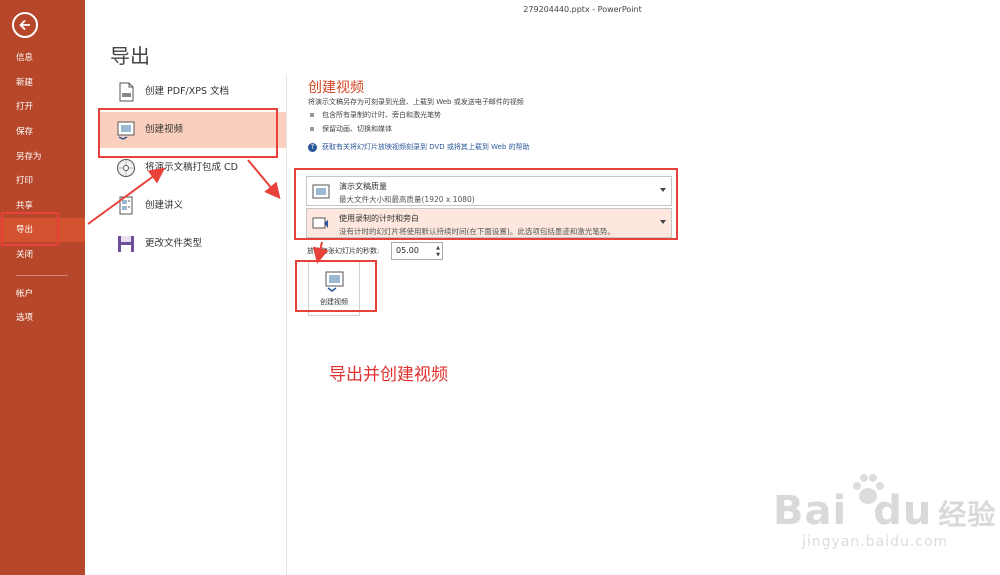 The height and width of the screenshot is (575, 1000). Describe the element at coordinates (126, 196) in the screenshot. I see `arrow-to-video-option` at that location.